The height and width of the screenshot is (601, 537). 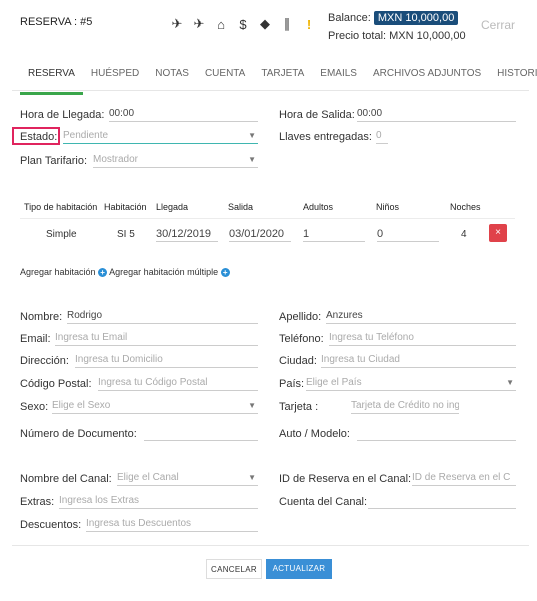 I want to click on footer-divider, so click(x=270, y=545).